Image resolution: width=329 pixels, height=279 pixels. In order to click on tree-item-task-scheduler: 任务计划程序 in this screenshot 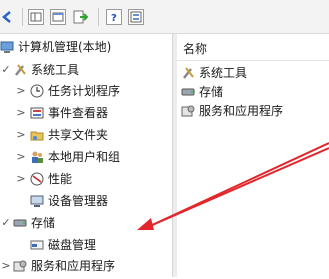, I will do `click(75, 91)`.